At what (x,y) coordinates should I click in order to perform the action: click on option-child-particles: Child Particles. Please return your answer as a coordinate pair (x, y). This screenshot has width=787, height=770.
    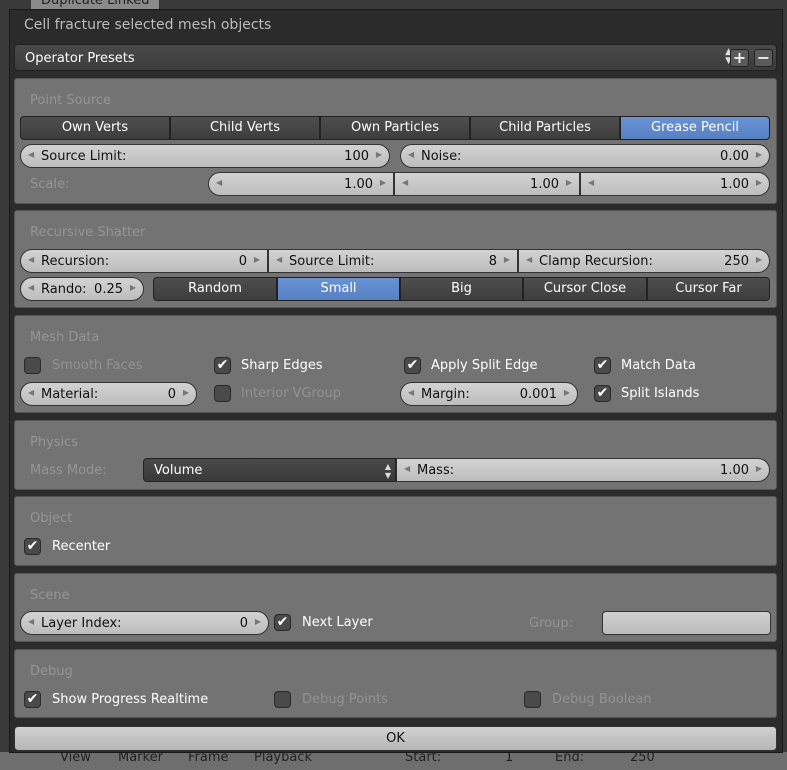
    Looking at the image, I should click on (545, 128).